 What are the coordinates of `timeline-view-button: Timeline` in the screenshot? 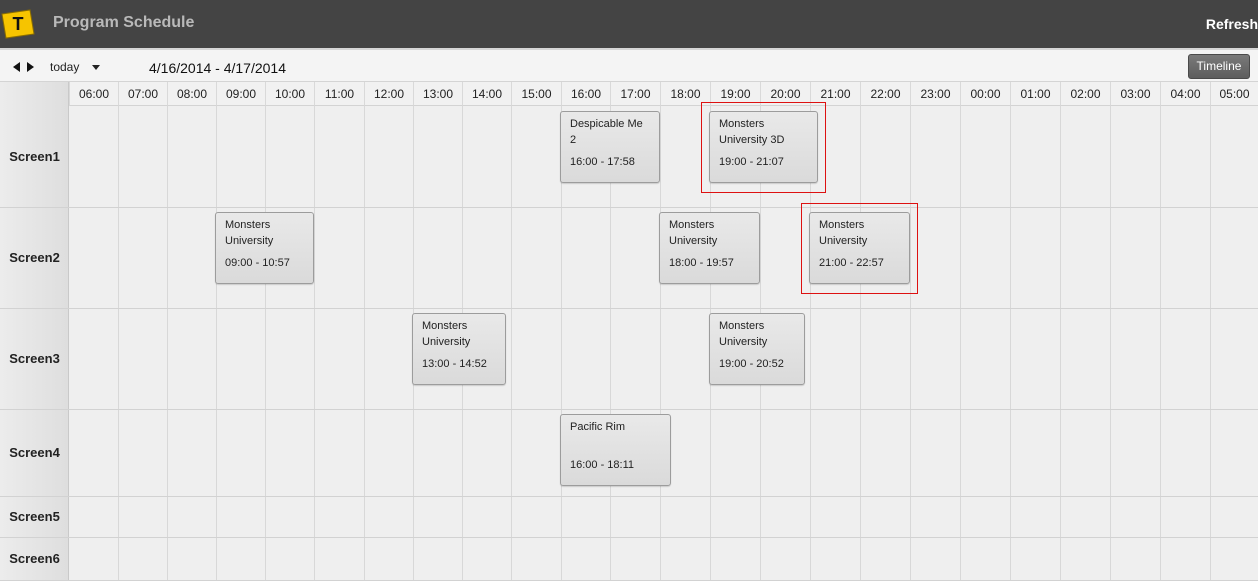 It's located at (1219, 66).